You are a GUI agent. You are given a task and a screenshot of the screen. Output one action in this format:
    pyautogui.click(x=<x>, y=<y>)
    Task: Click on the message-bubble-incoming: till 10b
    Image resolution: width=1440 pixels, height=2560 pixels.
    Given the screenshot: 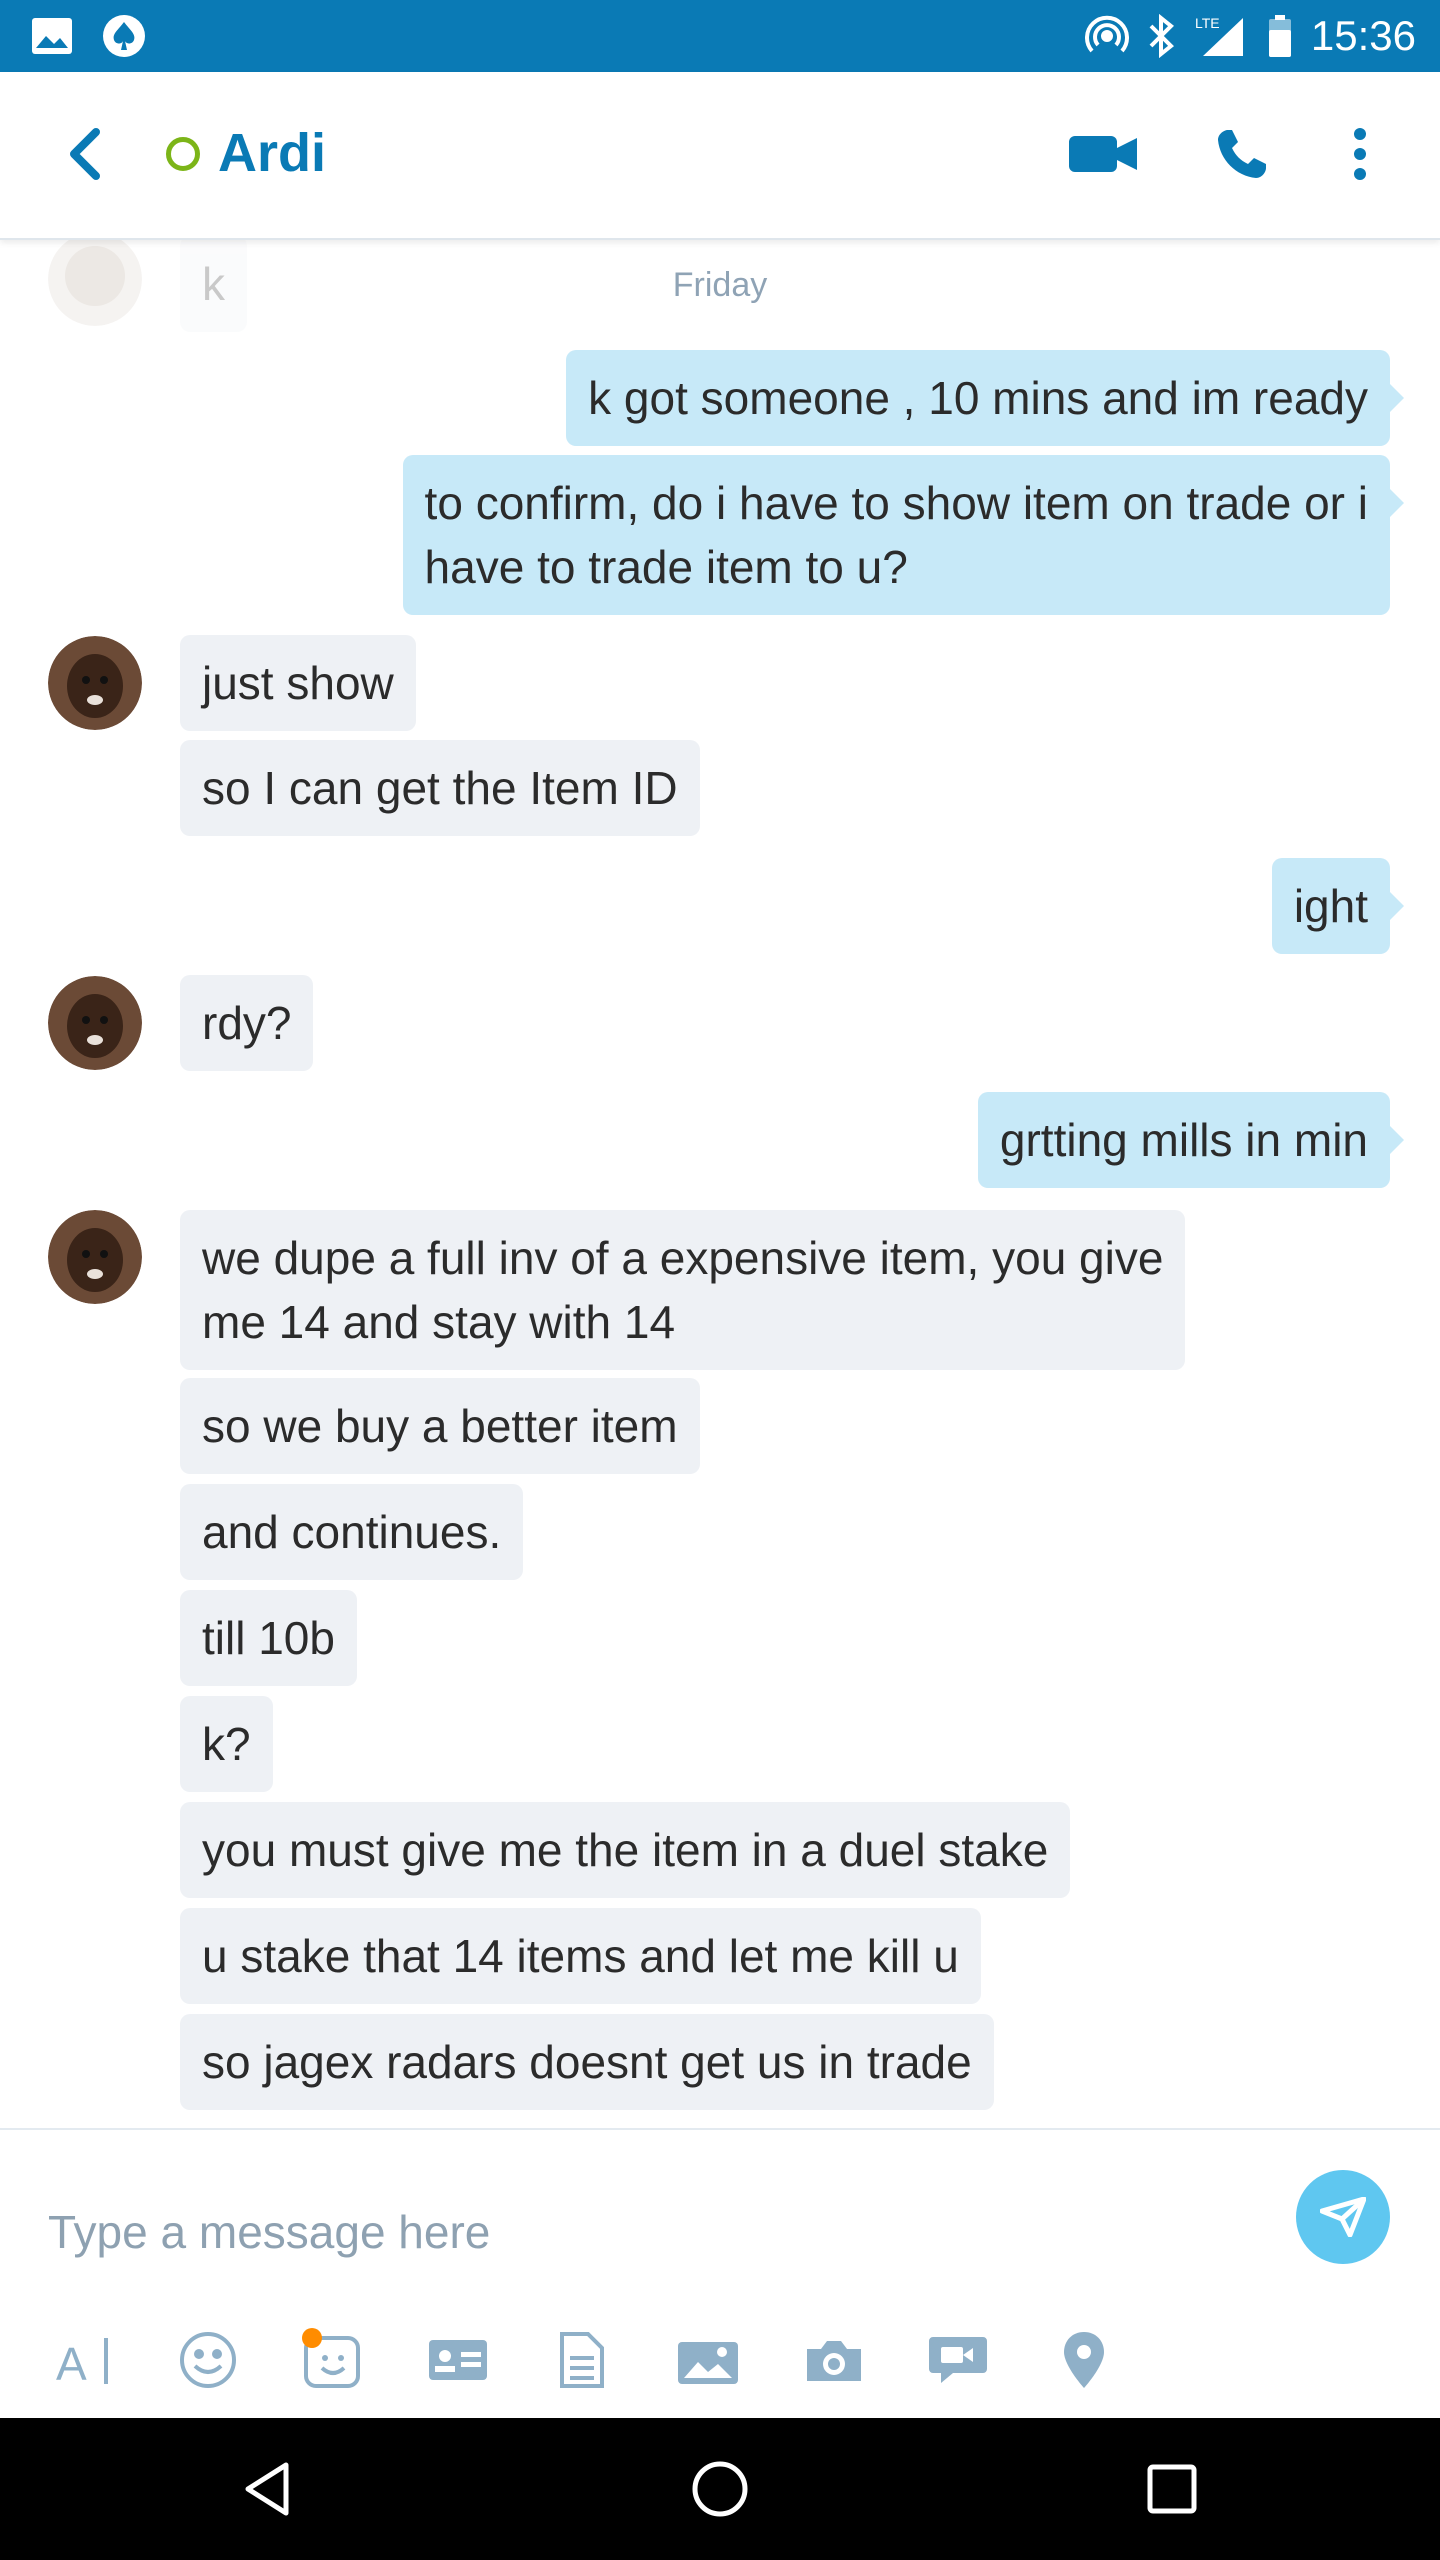 What is the action you would take?
    pyautogui.click(x=268, y=1638)
    